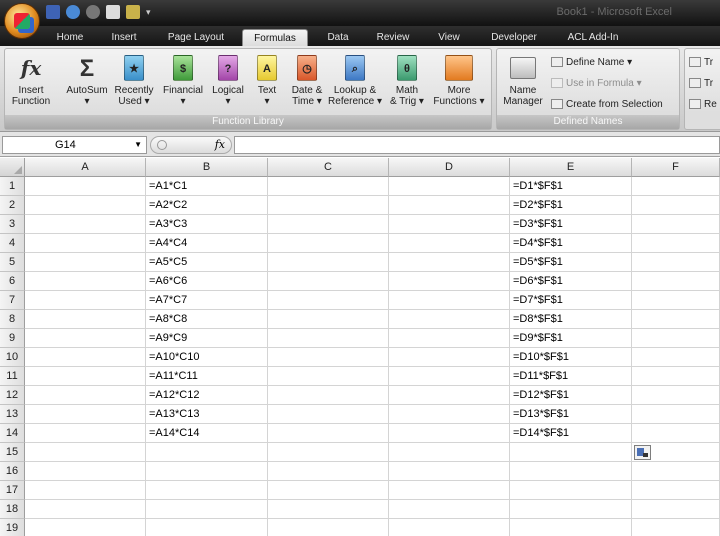 This screenshot has height=536, width=720. Describe the element at coordinates (12, 357) in the screenshot. I see `row-header: 10` at that location.